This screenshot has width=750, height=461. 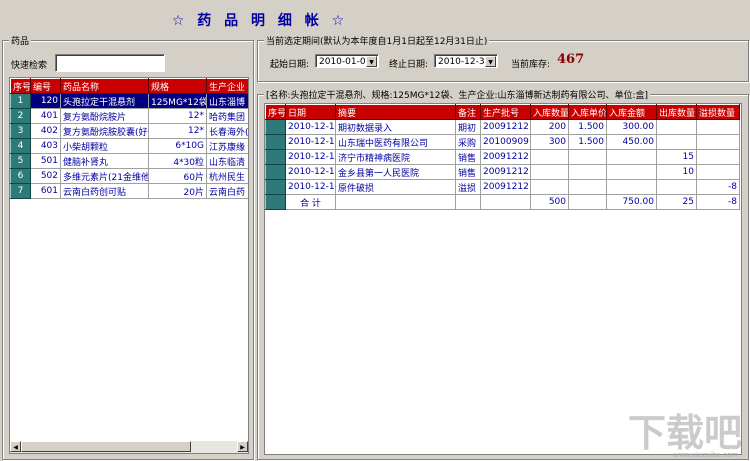 What do you see at coordinates (106, 446) in the screenshot?
I see `scroll-thumb` at bounding box center [106, 446].